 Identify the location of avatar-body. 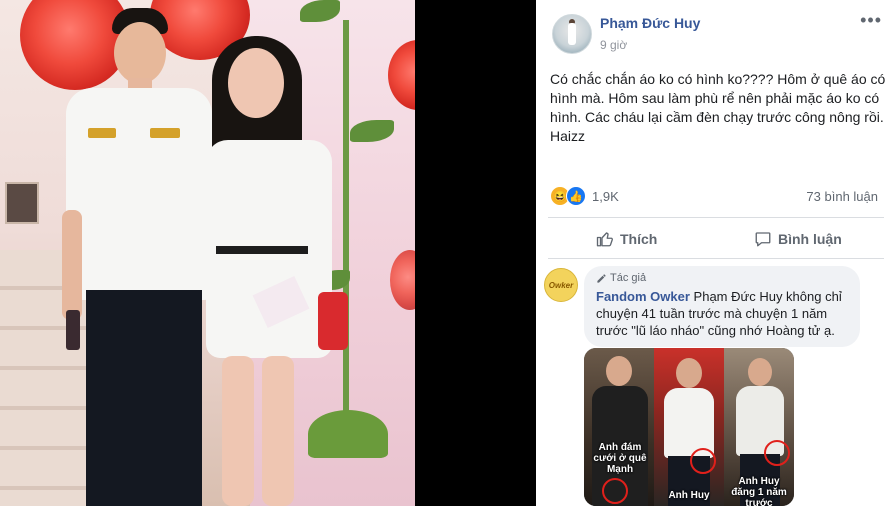
(572, 34).